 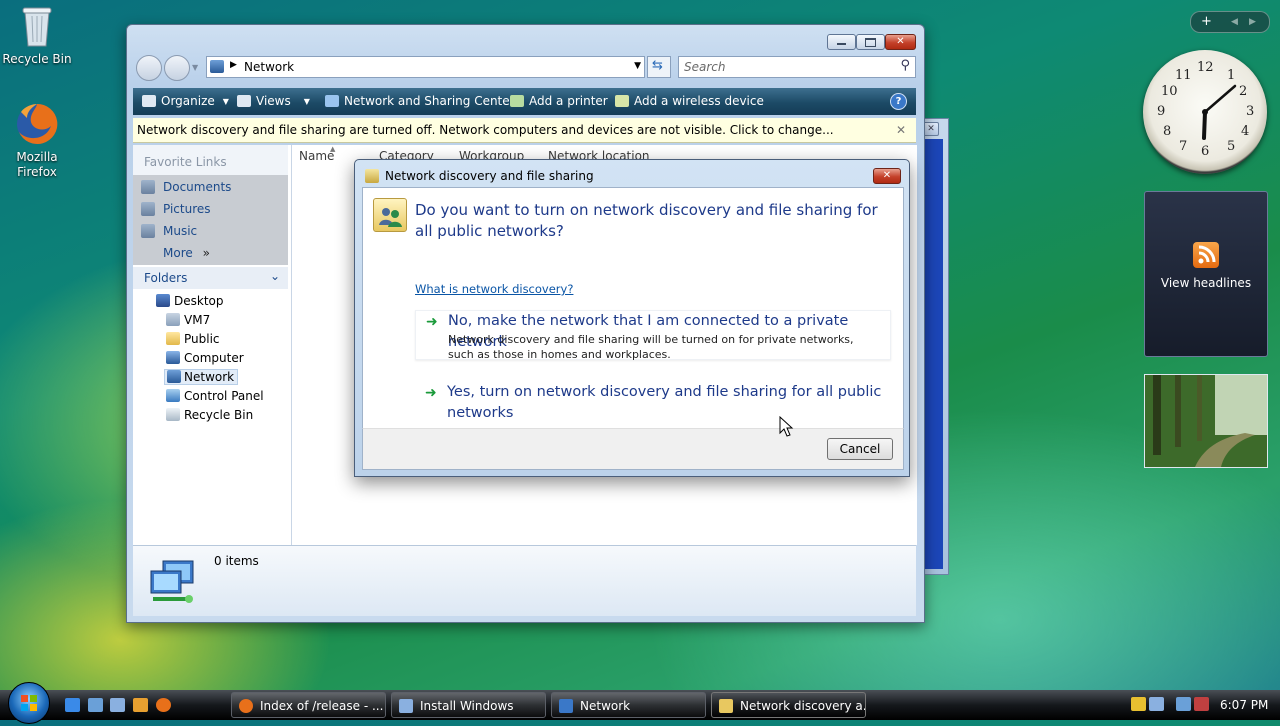 What do you see at coordinates (169, 231) in the screenshot?
I see `favorite-link-music: Music` at bounding box center [169, 231].